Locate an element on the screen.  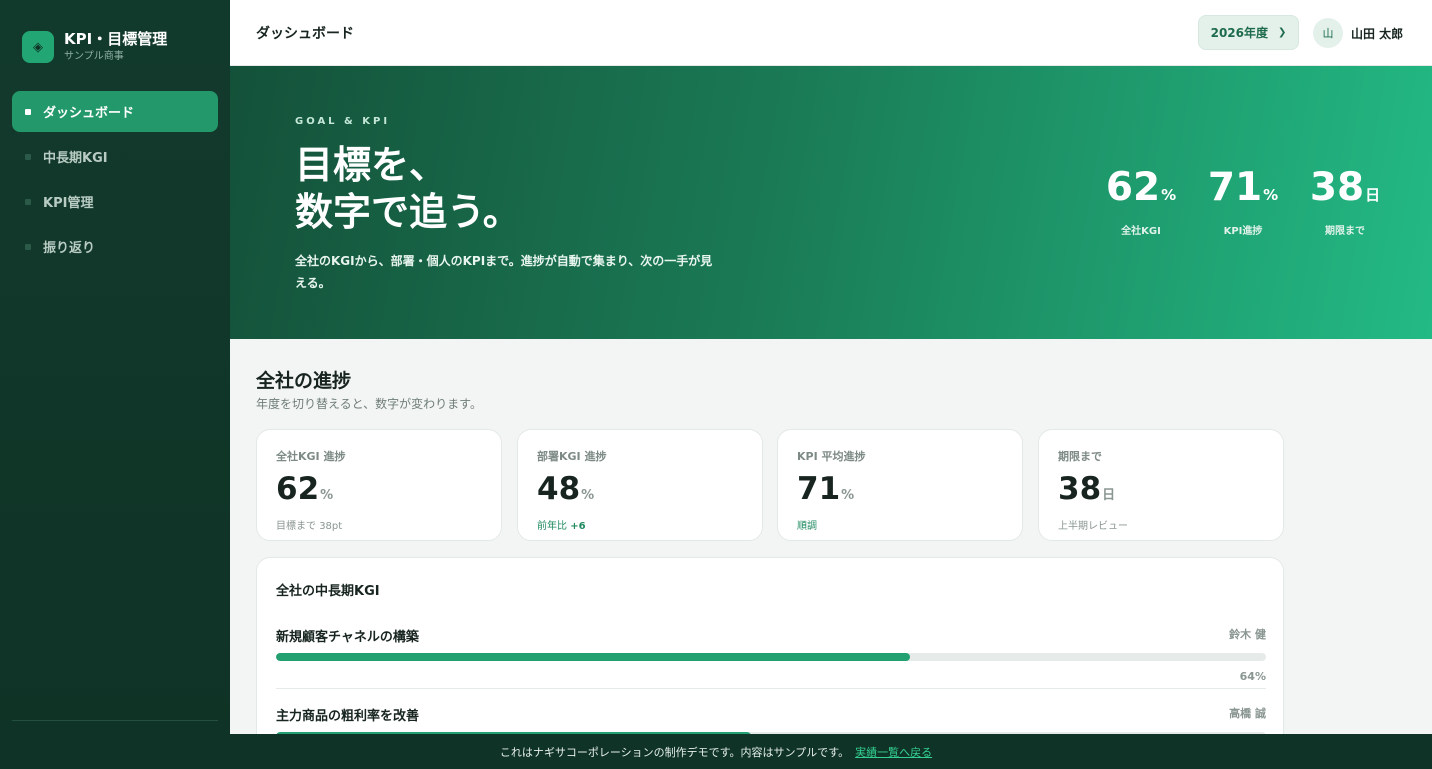
sidebar-nav: ダッシュボード 中長期KGI KPI管理 振り返り is located at coordinates (115, 181).